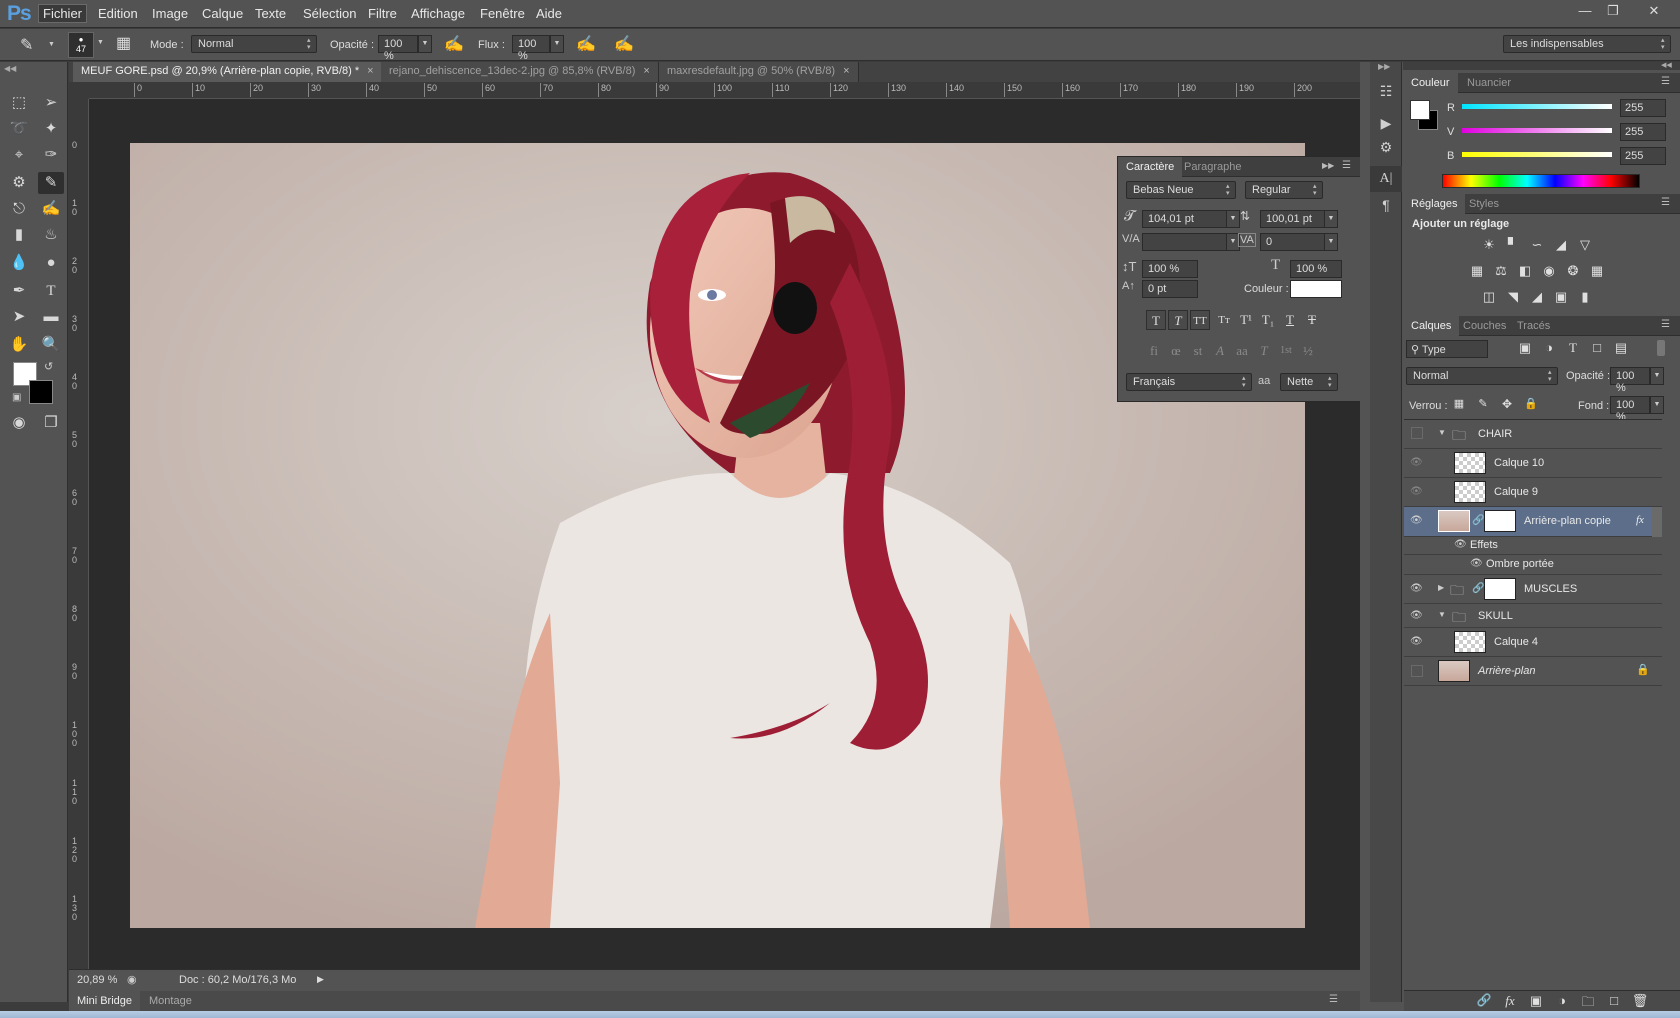  I want to click on chain-link-icon: 🔗, so click(1478, 520).